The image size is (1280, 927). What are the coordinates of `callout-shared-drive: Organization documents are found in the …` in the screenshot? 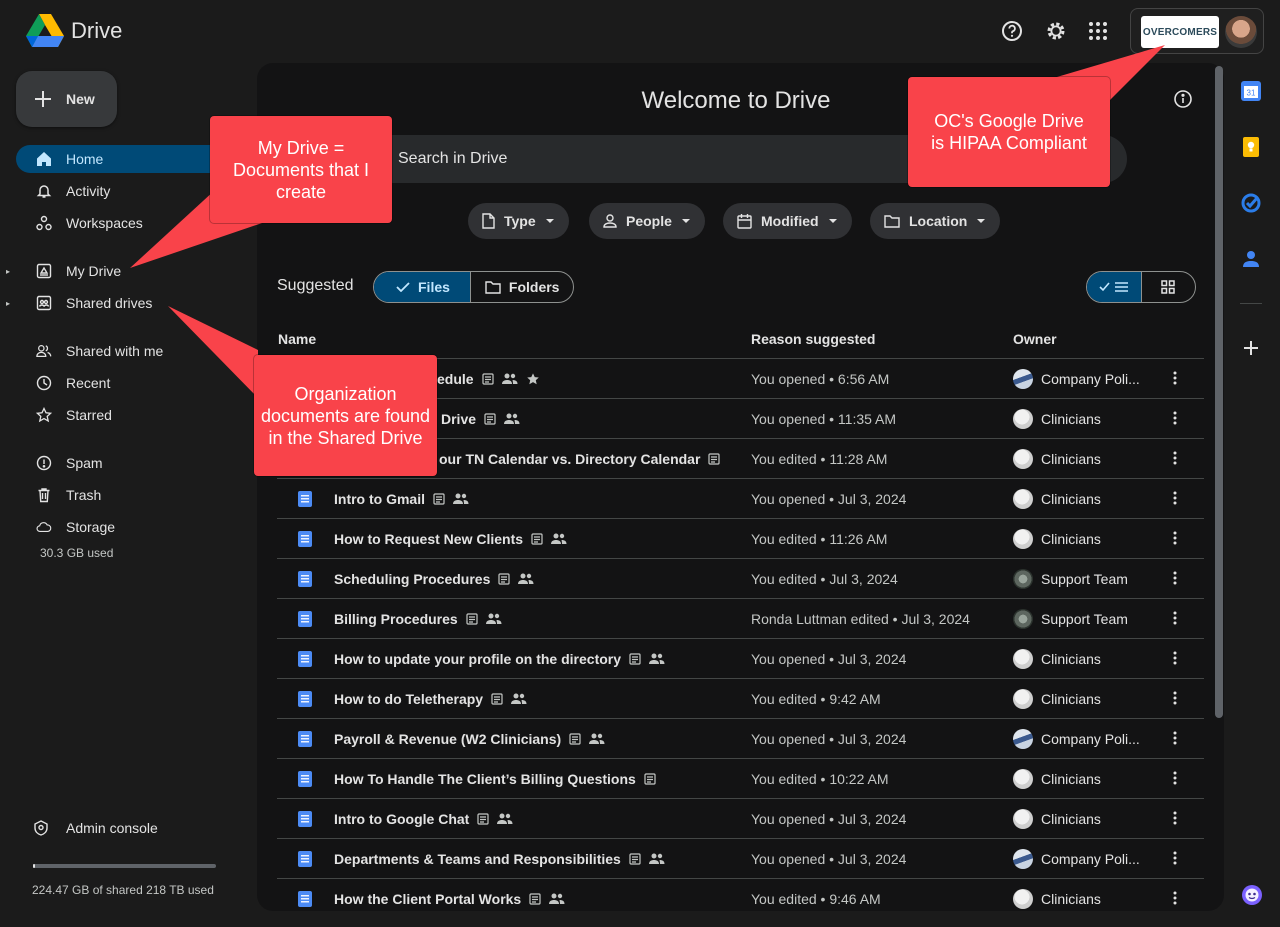 It's located at (345, 415).